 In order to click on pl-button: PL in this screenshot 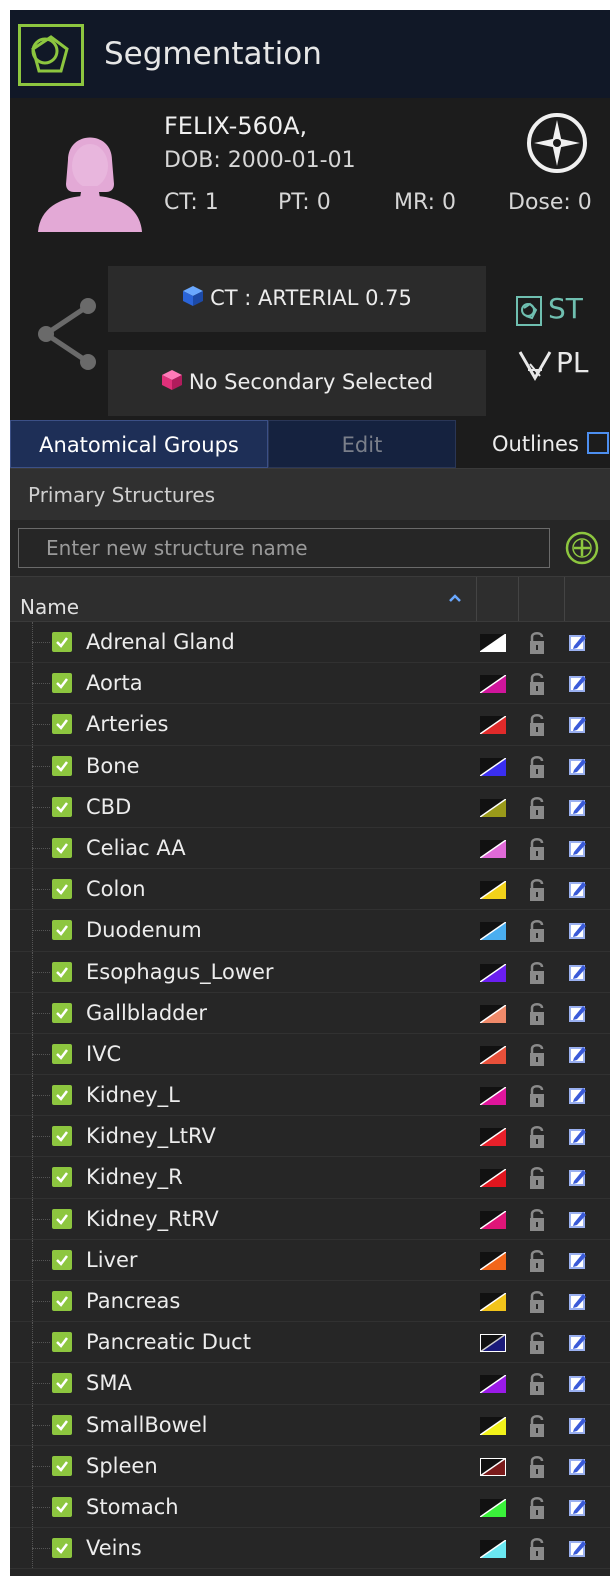, I will do `click(556, 366)`.